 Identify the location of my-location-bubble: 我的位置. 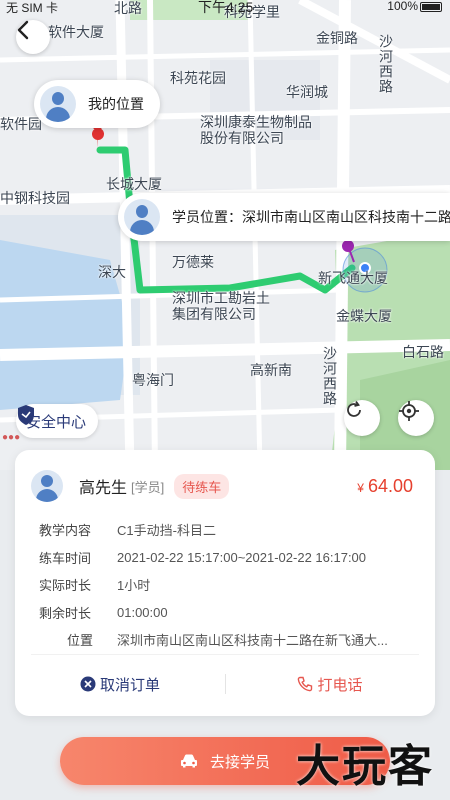
(97, 104).